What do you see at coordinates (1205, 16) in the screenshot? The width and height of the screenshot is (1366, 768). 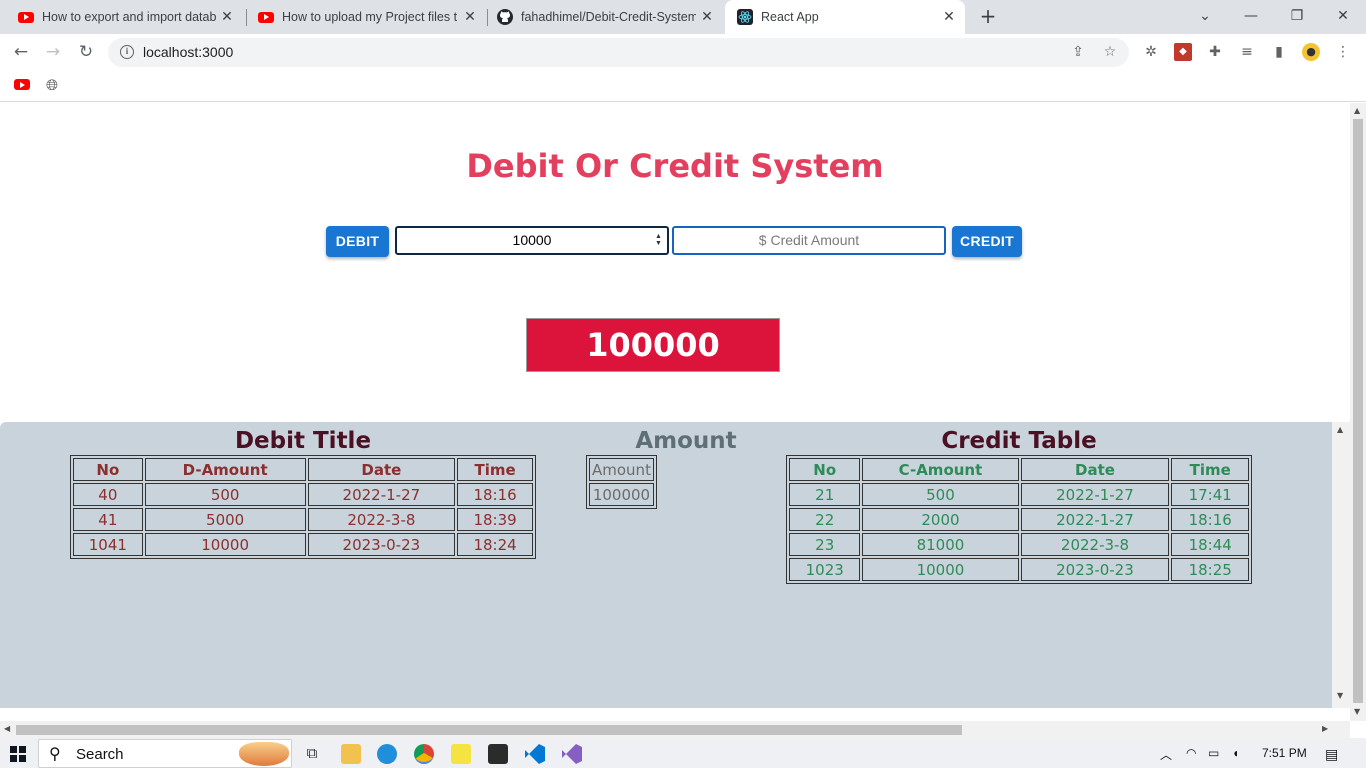 I see `tab-search-icon: ⌄` at bounding box center [1205, 16].